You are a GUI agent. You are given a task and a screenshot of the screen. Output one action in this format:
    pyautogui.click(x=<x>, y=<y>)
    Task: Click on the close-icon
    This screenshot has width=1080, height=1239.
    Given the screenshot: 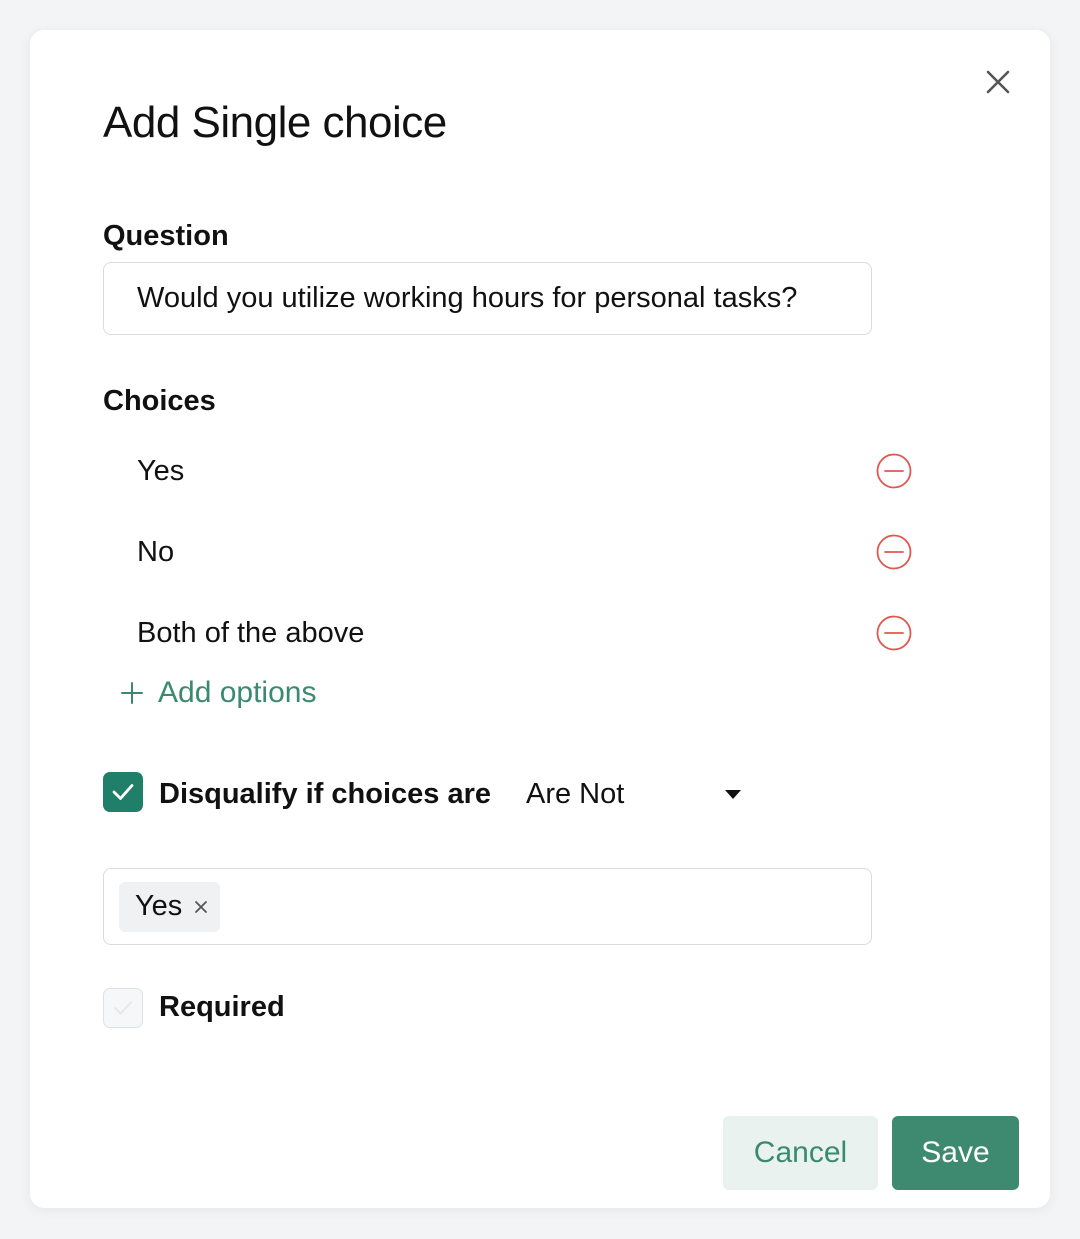 What is the action you would take?
    pyautogui.click(x=998, y=82)
    